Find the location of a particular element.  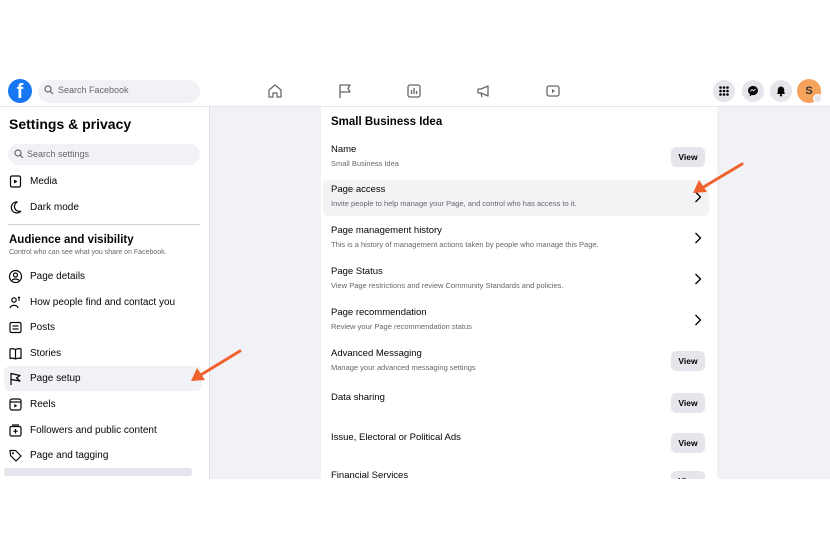

sidebar-item-label: Stories is located at coordinates (46, 353).